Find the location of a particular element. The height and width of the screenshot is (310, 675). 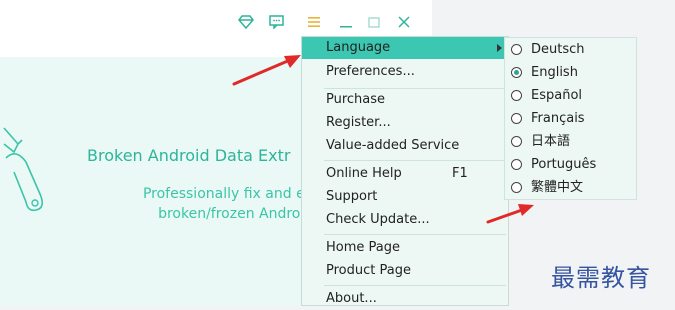

language-label: 日本語 is located at coordinates (551, 141).